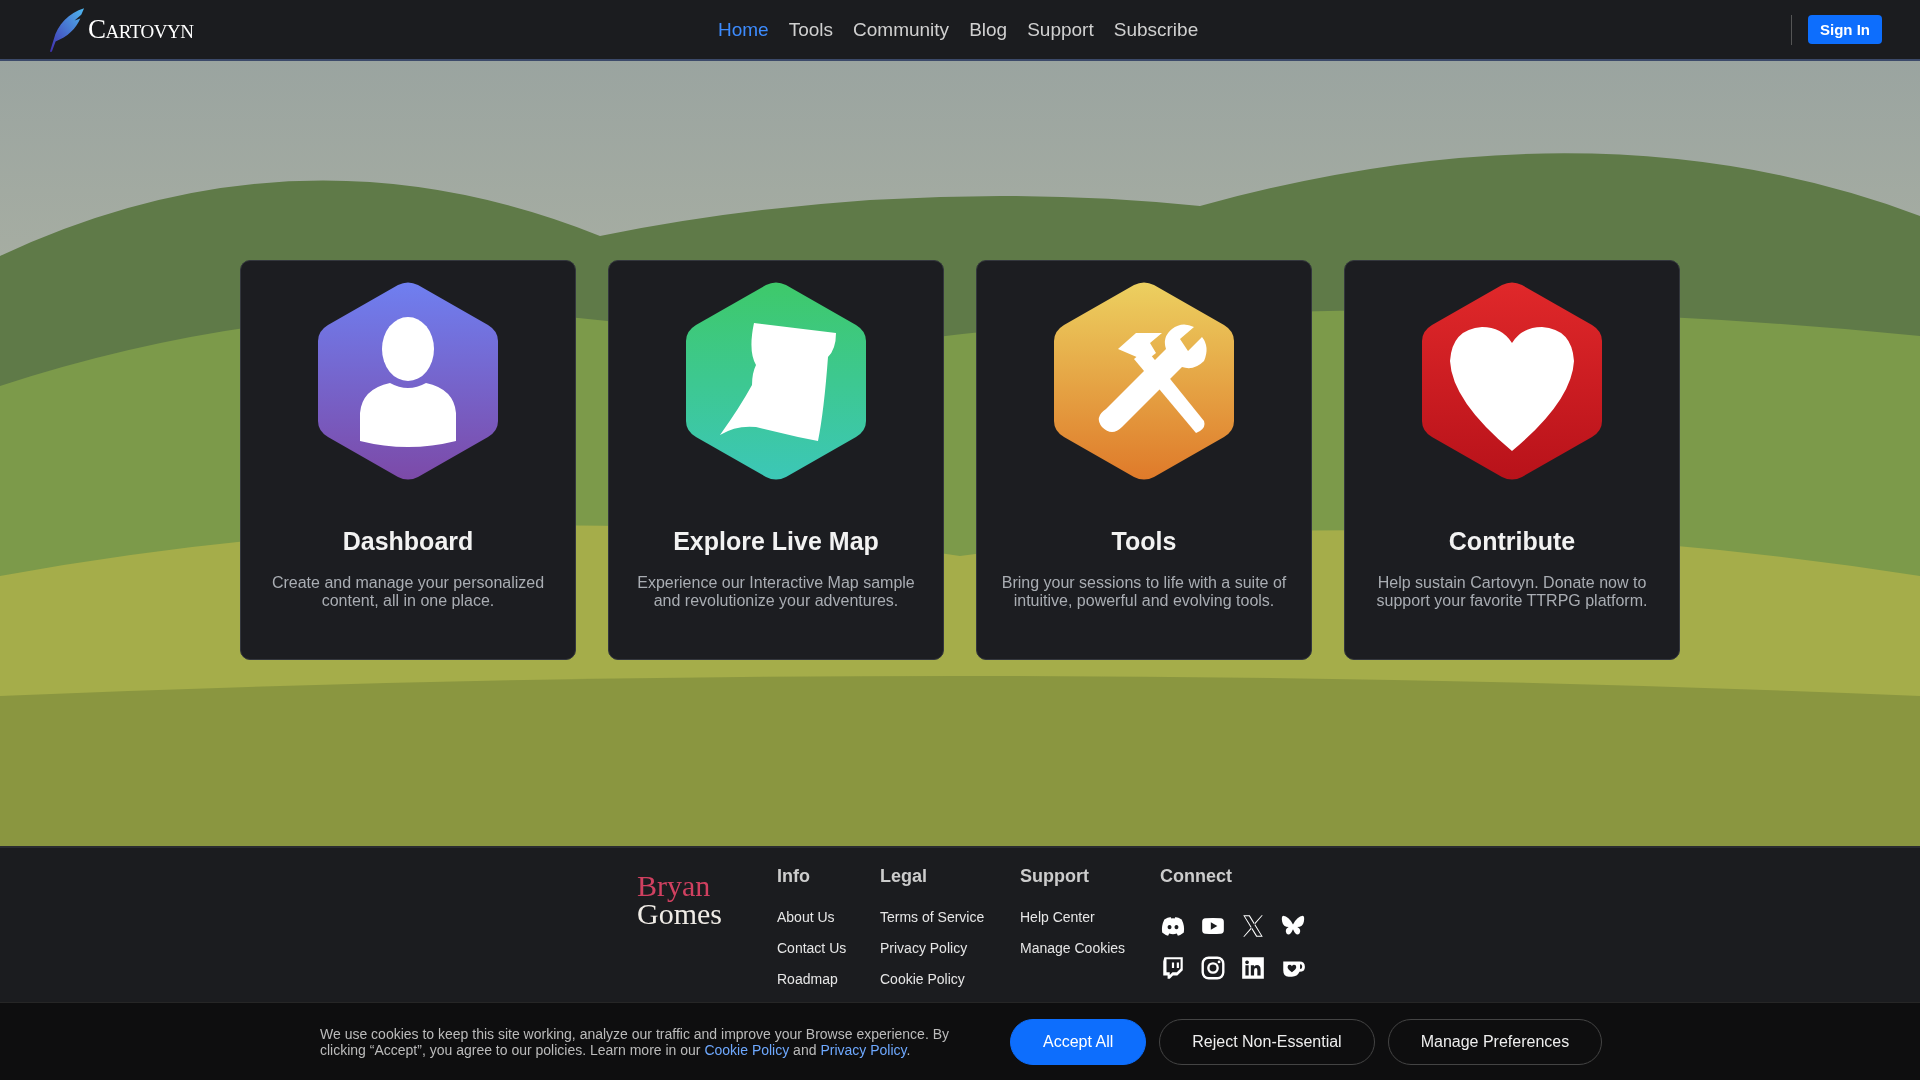  I want to click on footer-link: Cookie Policy, so click(934, 979).